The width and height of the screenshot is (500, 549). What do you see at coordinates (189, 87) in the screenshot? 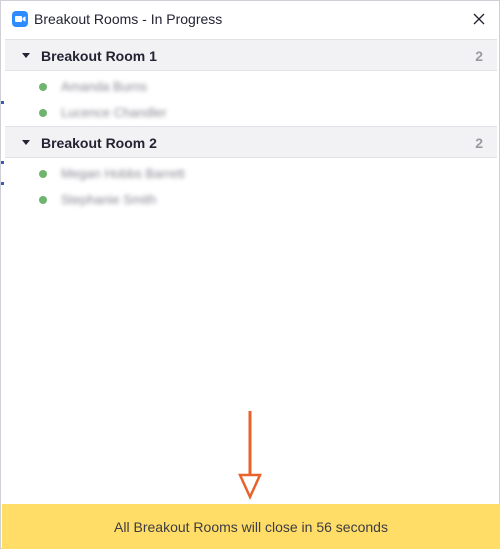
I see `participant-item: Amanda Burns` at bounding box center [189, 87].